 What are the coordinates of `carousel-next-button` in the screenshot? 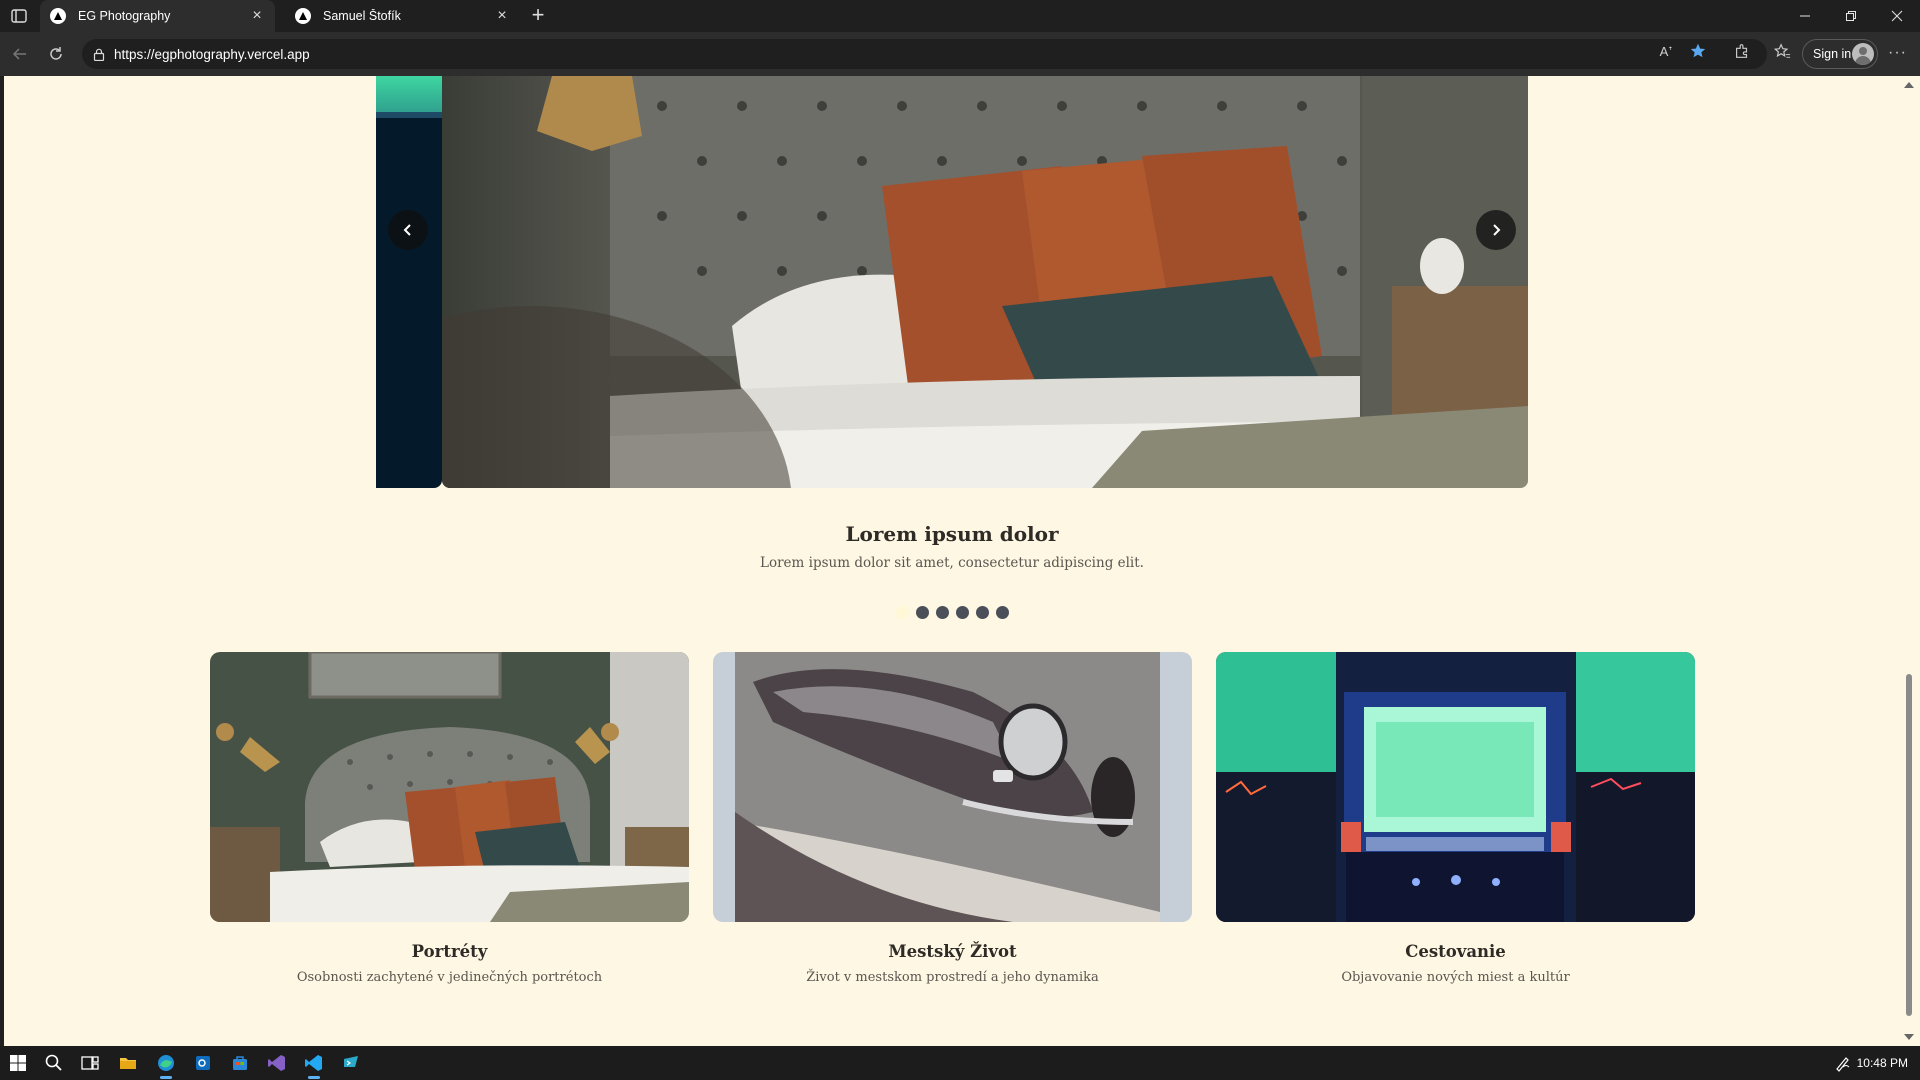 It's located at (1496, 230).